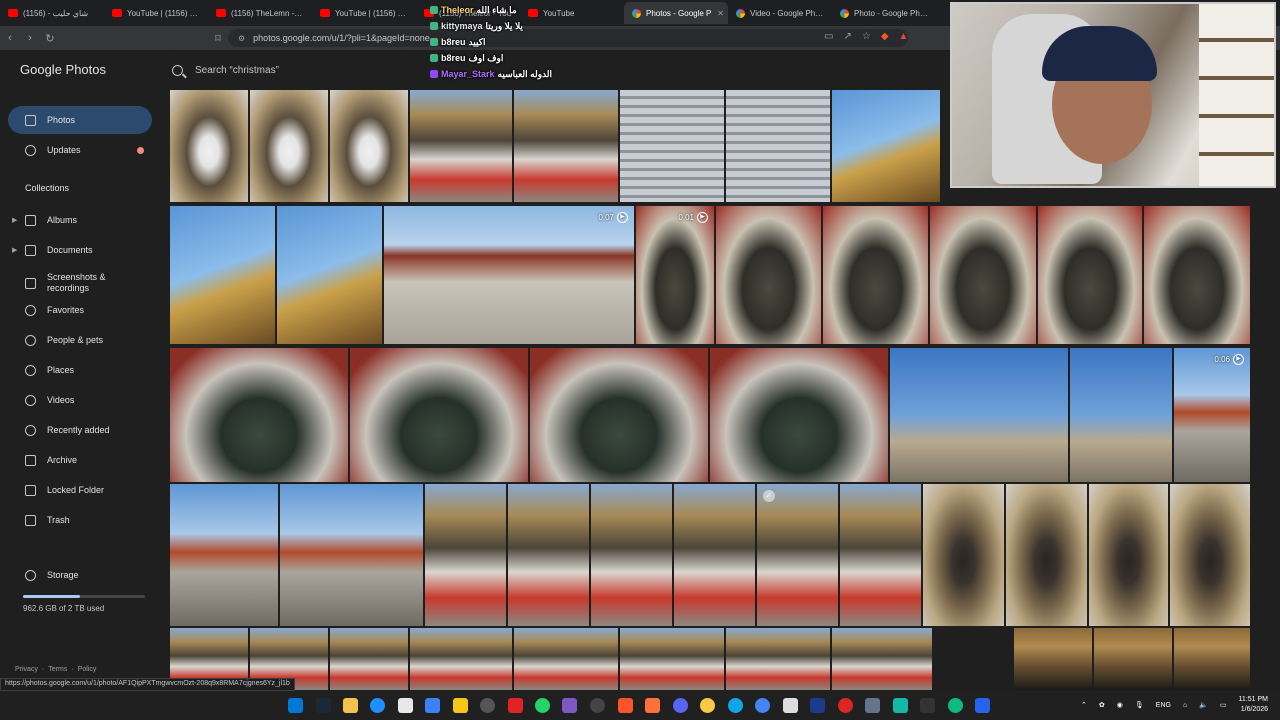 This screenshot has height=720, width=1280. Describe the element at coordinates (156, 13) in the screenshot. I see `browser-tab: YouTube | (1156) زين` at that location.